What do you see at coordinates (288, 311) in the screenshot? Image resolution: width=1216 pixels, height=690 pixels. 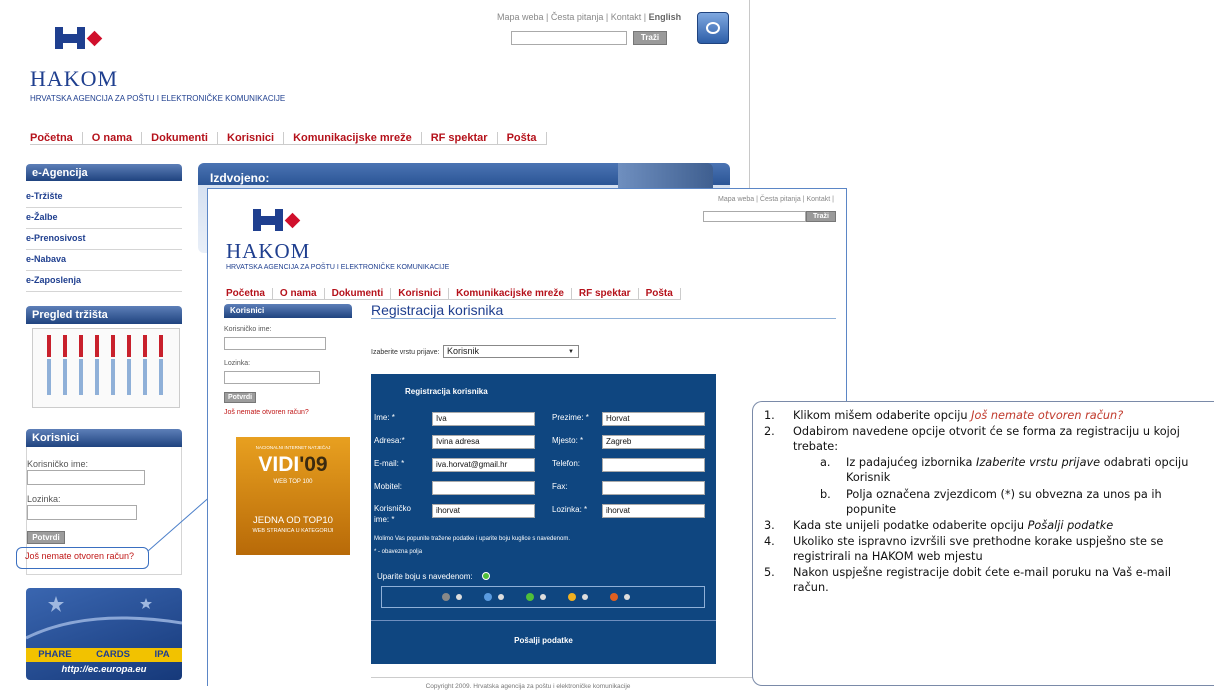 I see `korisnici-header: Korisnici` at bounding box center [288, 311].